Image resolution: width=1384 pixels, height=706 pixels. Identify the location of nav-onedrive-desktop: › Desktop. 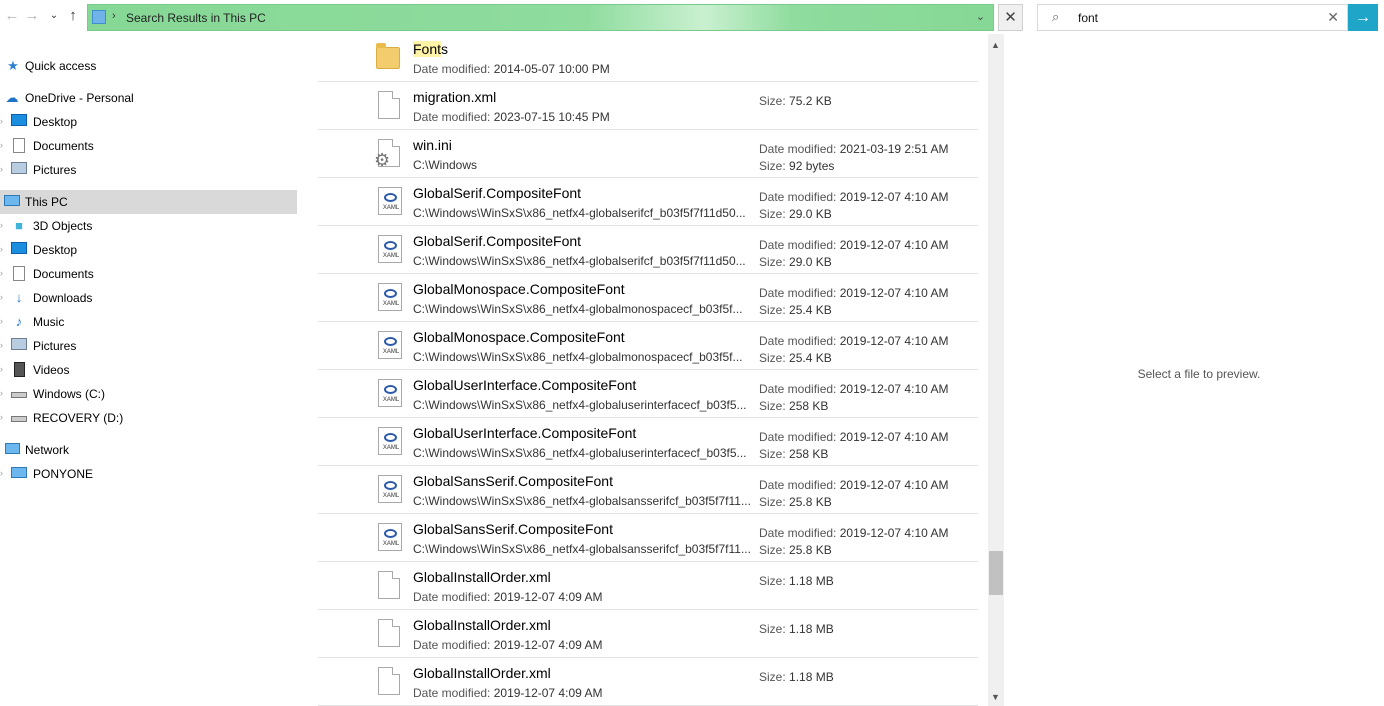
(148, 122).